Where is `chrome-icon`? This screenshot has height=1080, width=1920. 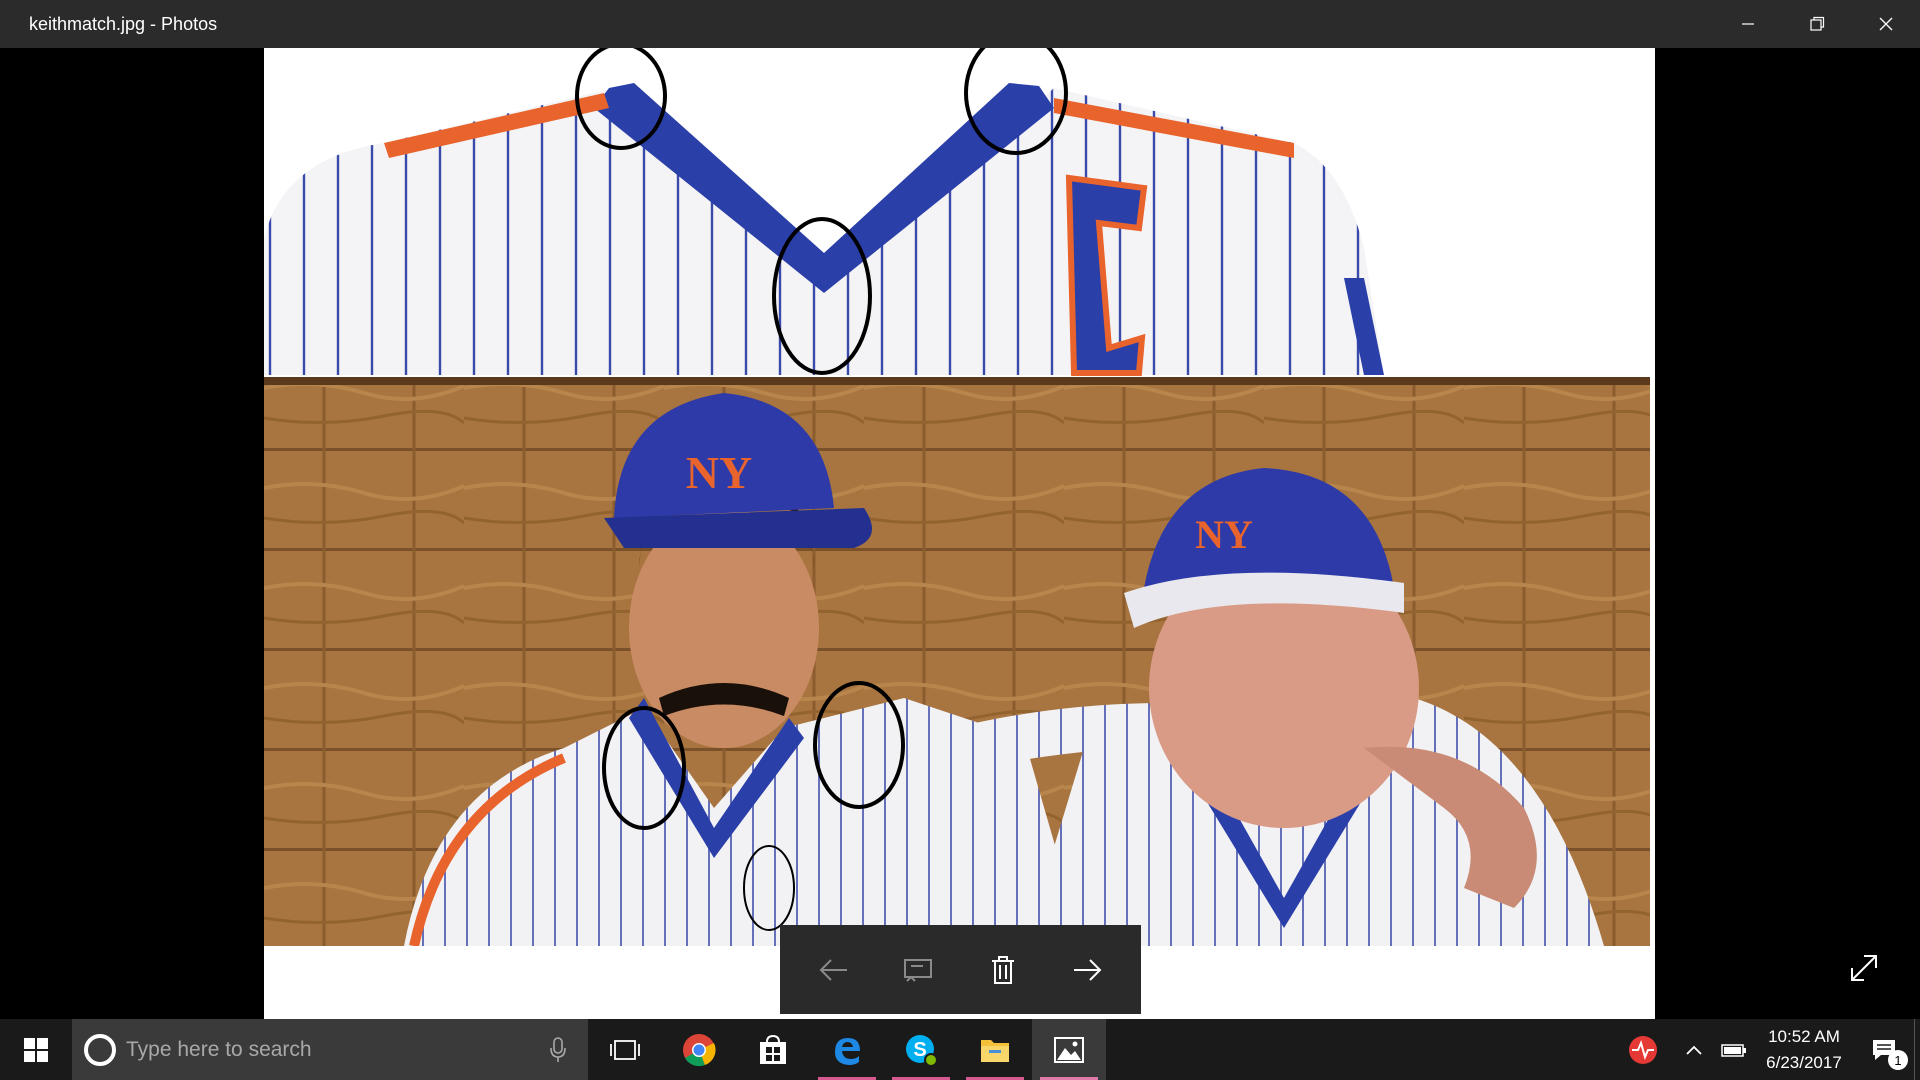 chrome-icon is located at coordinates (699, 1049).